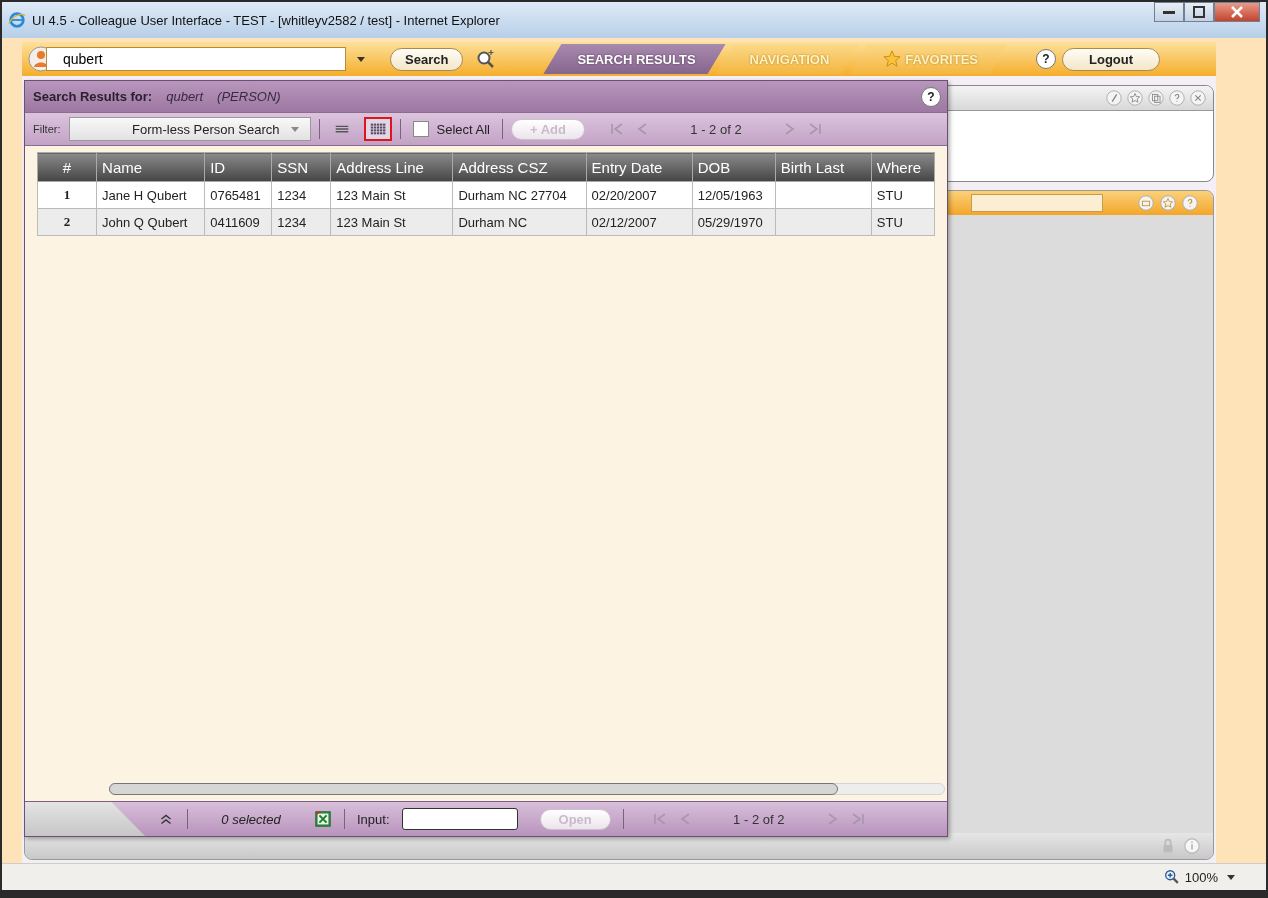 The height and width of the screenshot is (898, 1268). Describe the element at coordinates (639, 222) in the screenshot. I see `table-cell: 02/12/2007` at that location.